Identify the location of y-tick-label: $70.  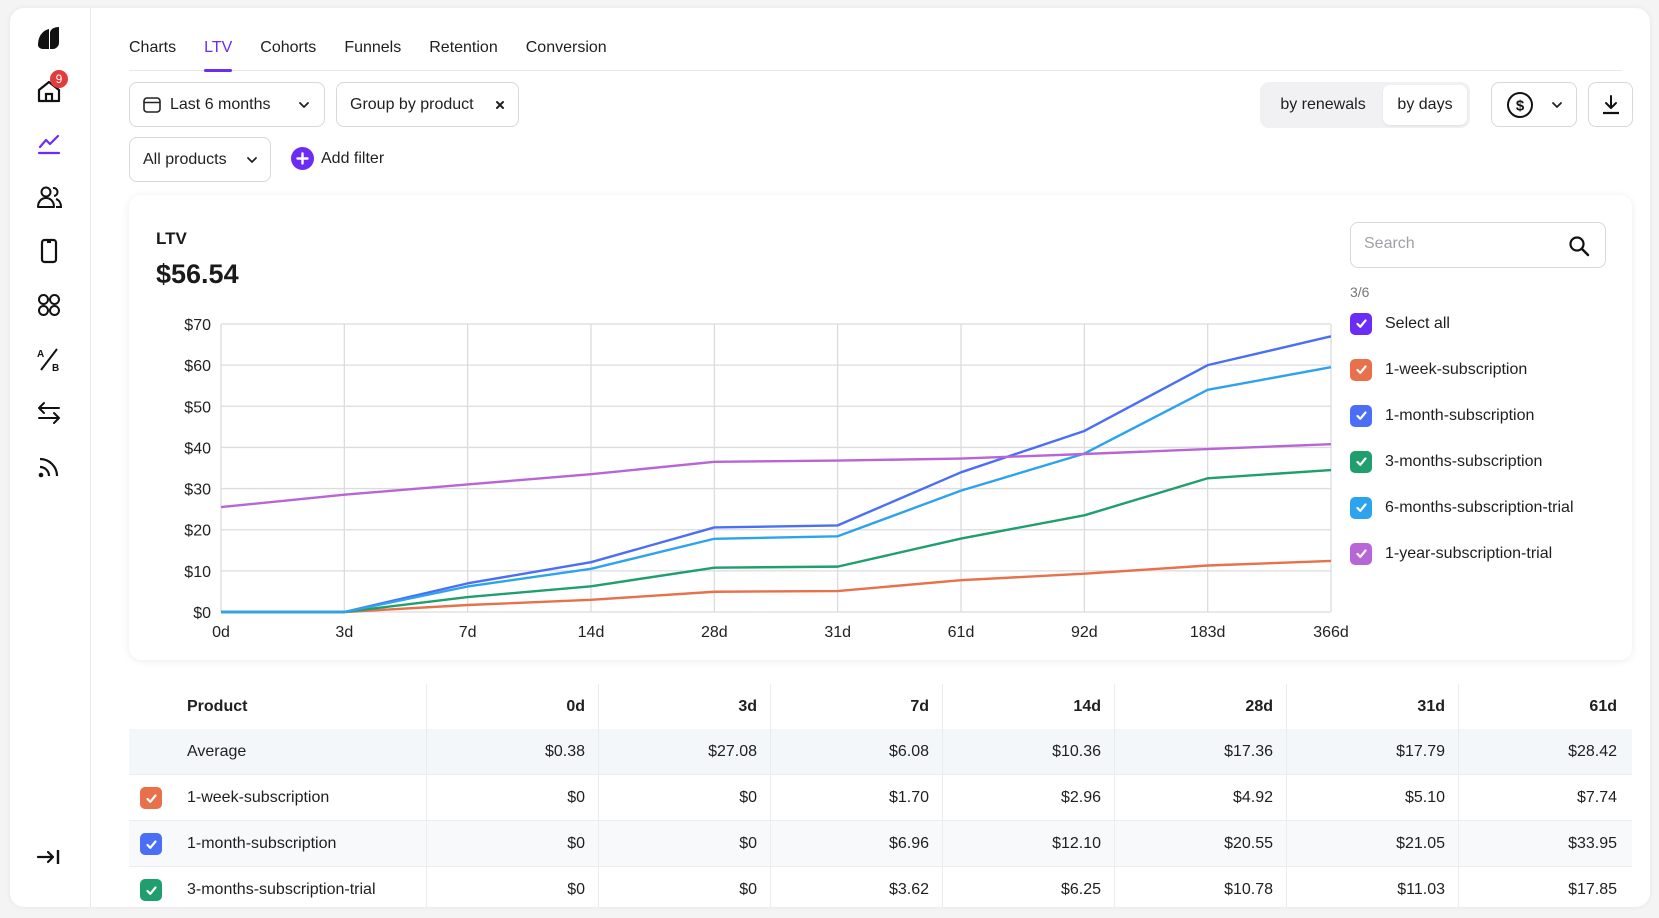
(197, 325).